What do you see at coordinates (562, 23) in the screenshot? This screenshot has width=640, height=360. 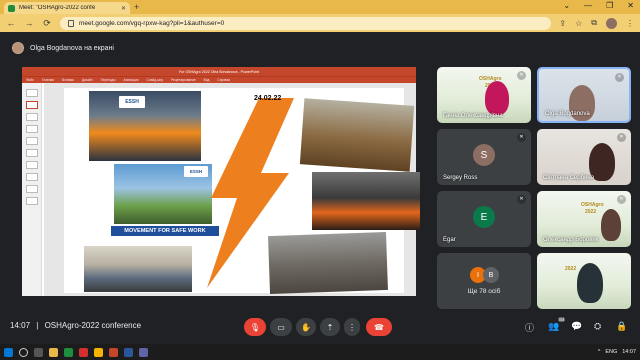 I see `share-icon: ⇪` at bounding box center [562, 23].